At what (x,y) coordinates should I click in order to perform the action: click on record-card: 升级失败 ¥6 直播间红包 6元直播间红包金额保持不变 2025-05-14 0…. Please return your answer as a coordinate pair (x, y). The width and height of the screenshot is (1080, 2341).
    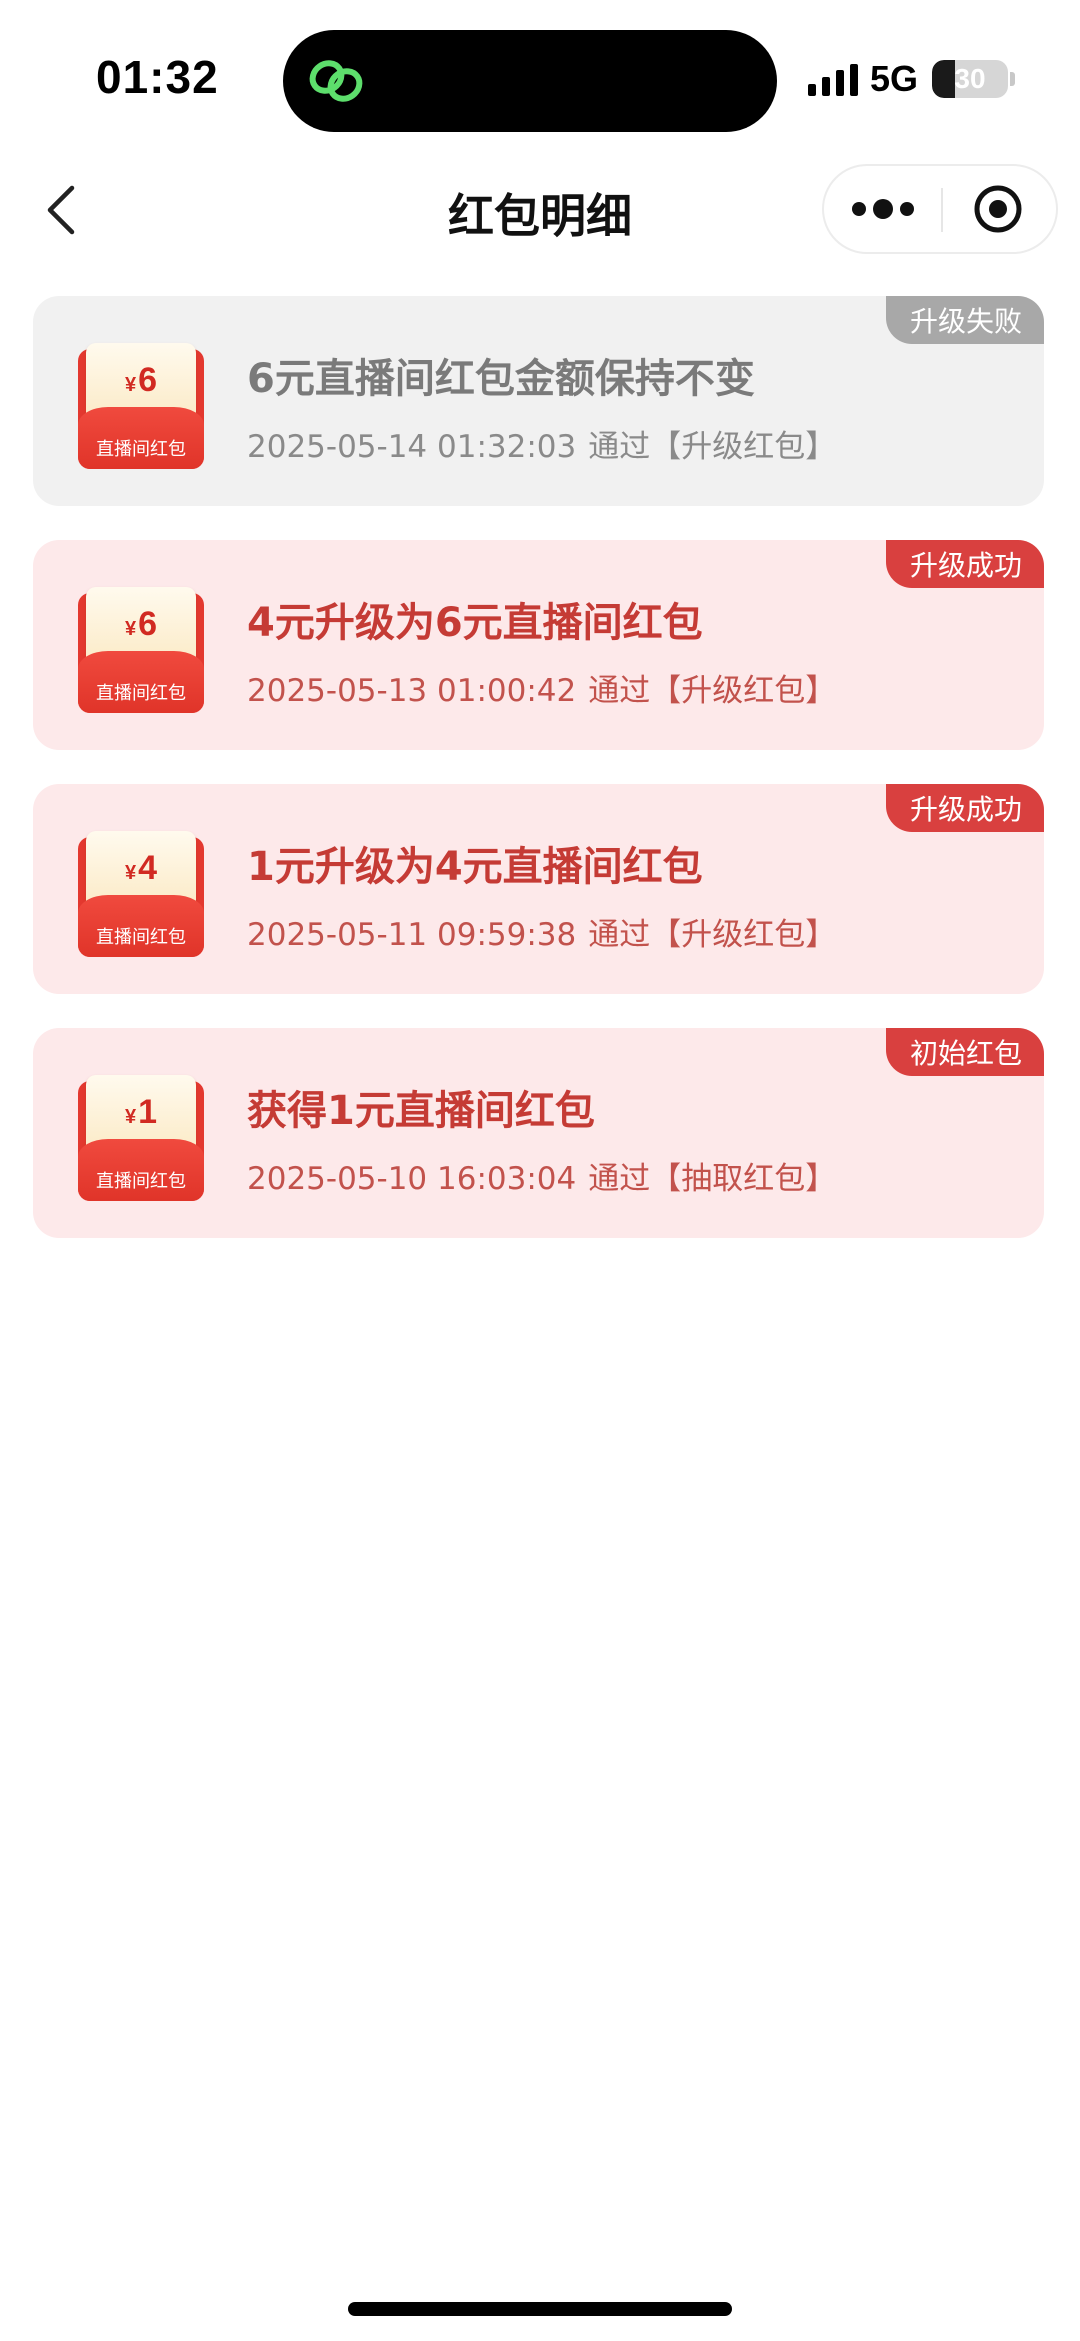
    Looking at the image, I should click on (538, 401).